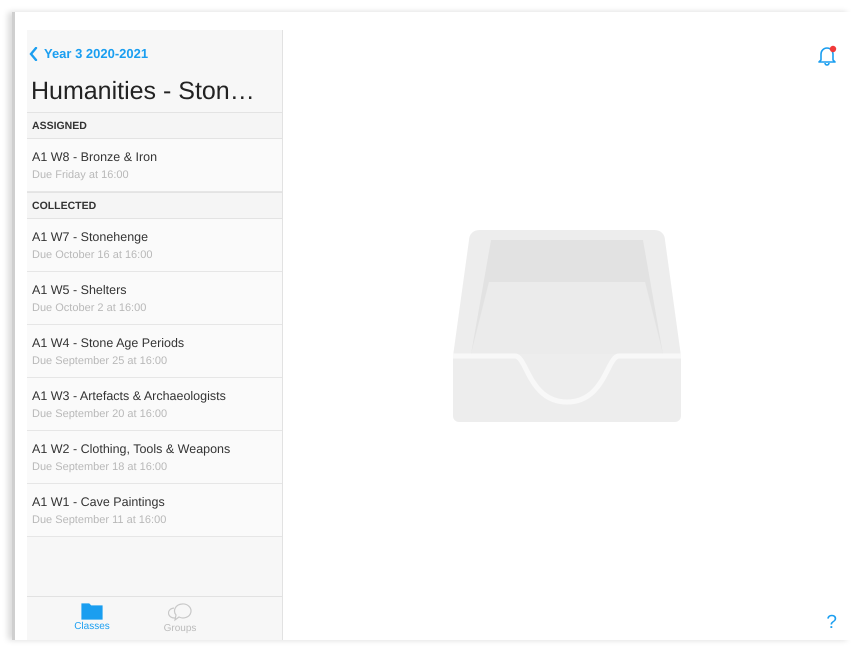 This screenshot has width=851, height=649. What do you see at coordinates (154, 125) in the screenshot?
I see `section-header: ASSIGNED` at bounding box center [154, 125].